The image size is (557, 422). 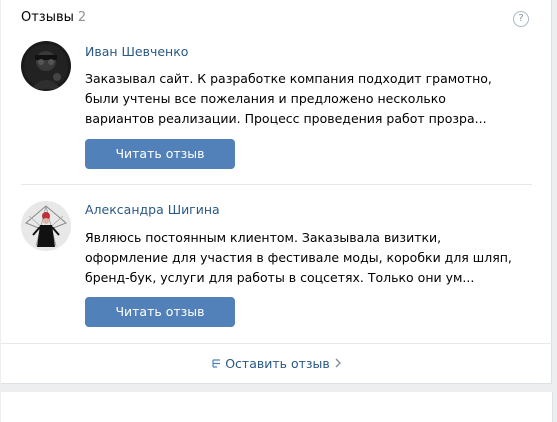 I want to click on review-author: Иван Шевченко, so click(x=136, y=52).